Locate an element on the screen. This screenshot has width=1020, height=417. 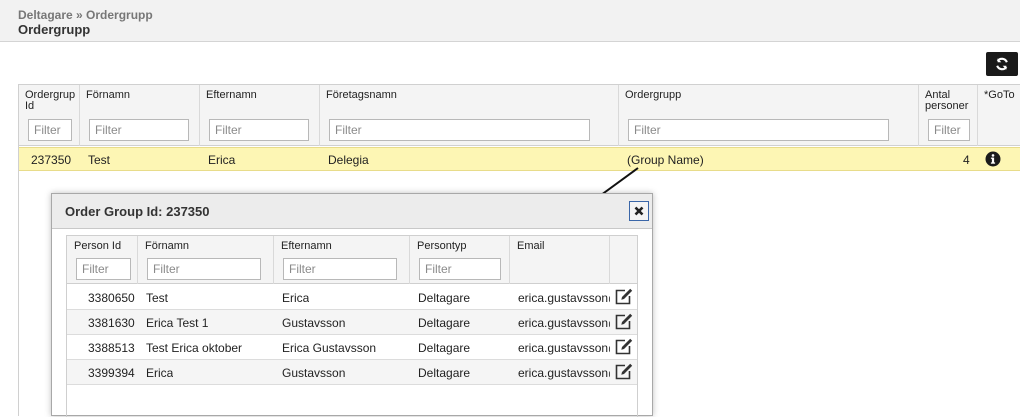
filter-ordergroup is located at coordinates (758, 130).